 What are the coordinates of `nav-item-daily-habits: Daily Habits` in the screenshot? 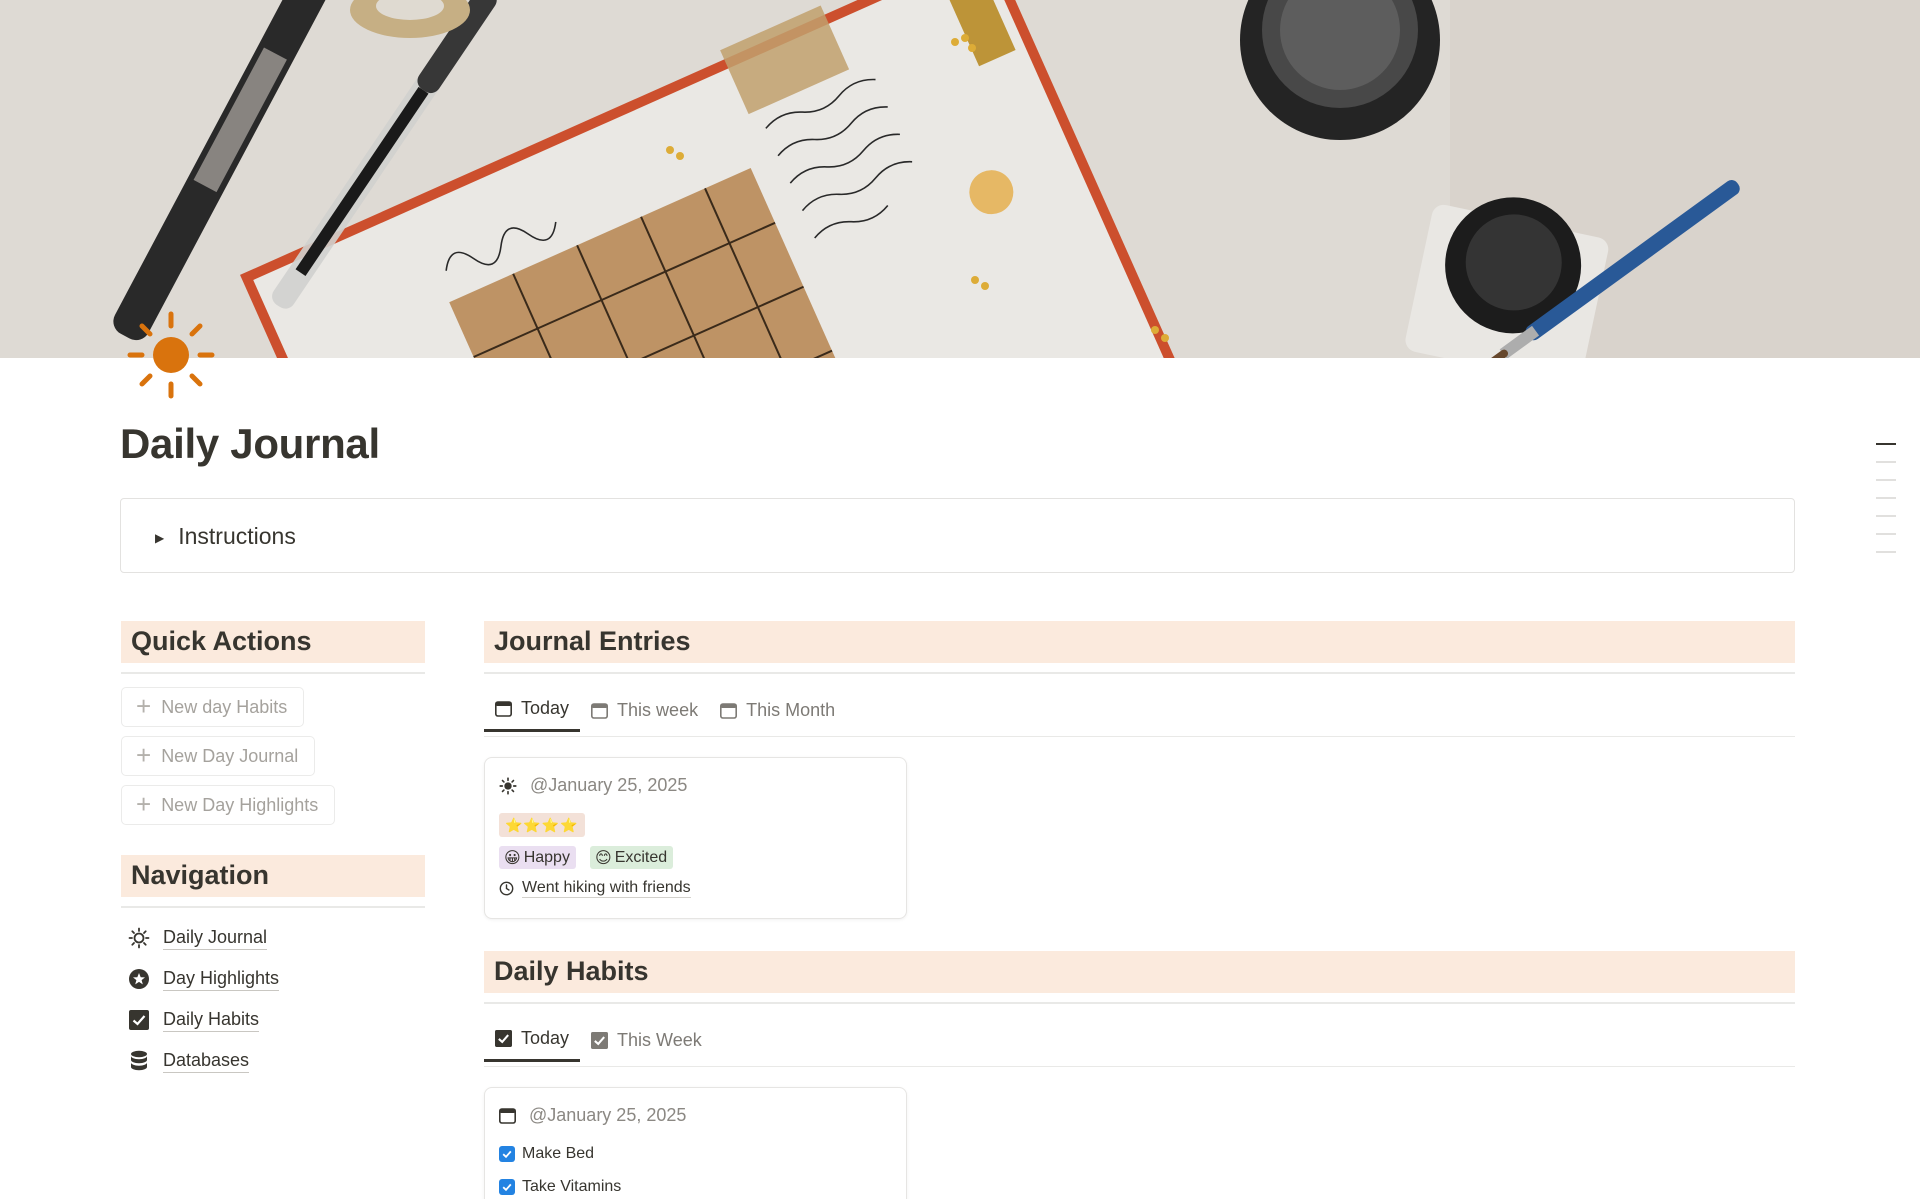 It's located at (193, 1020).